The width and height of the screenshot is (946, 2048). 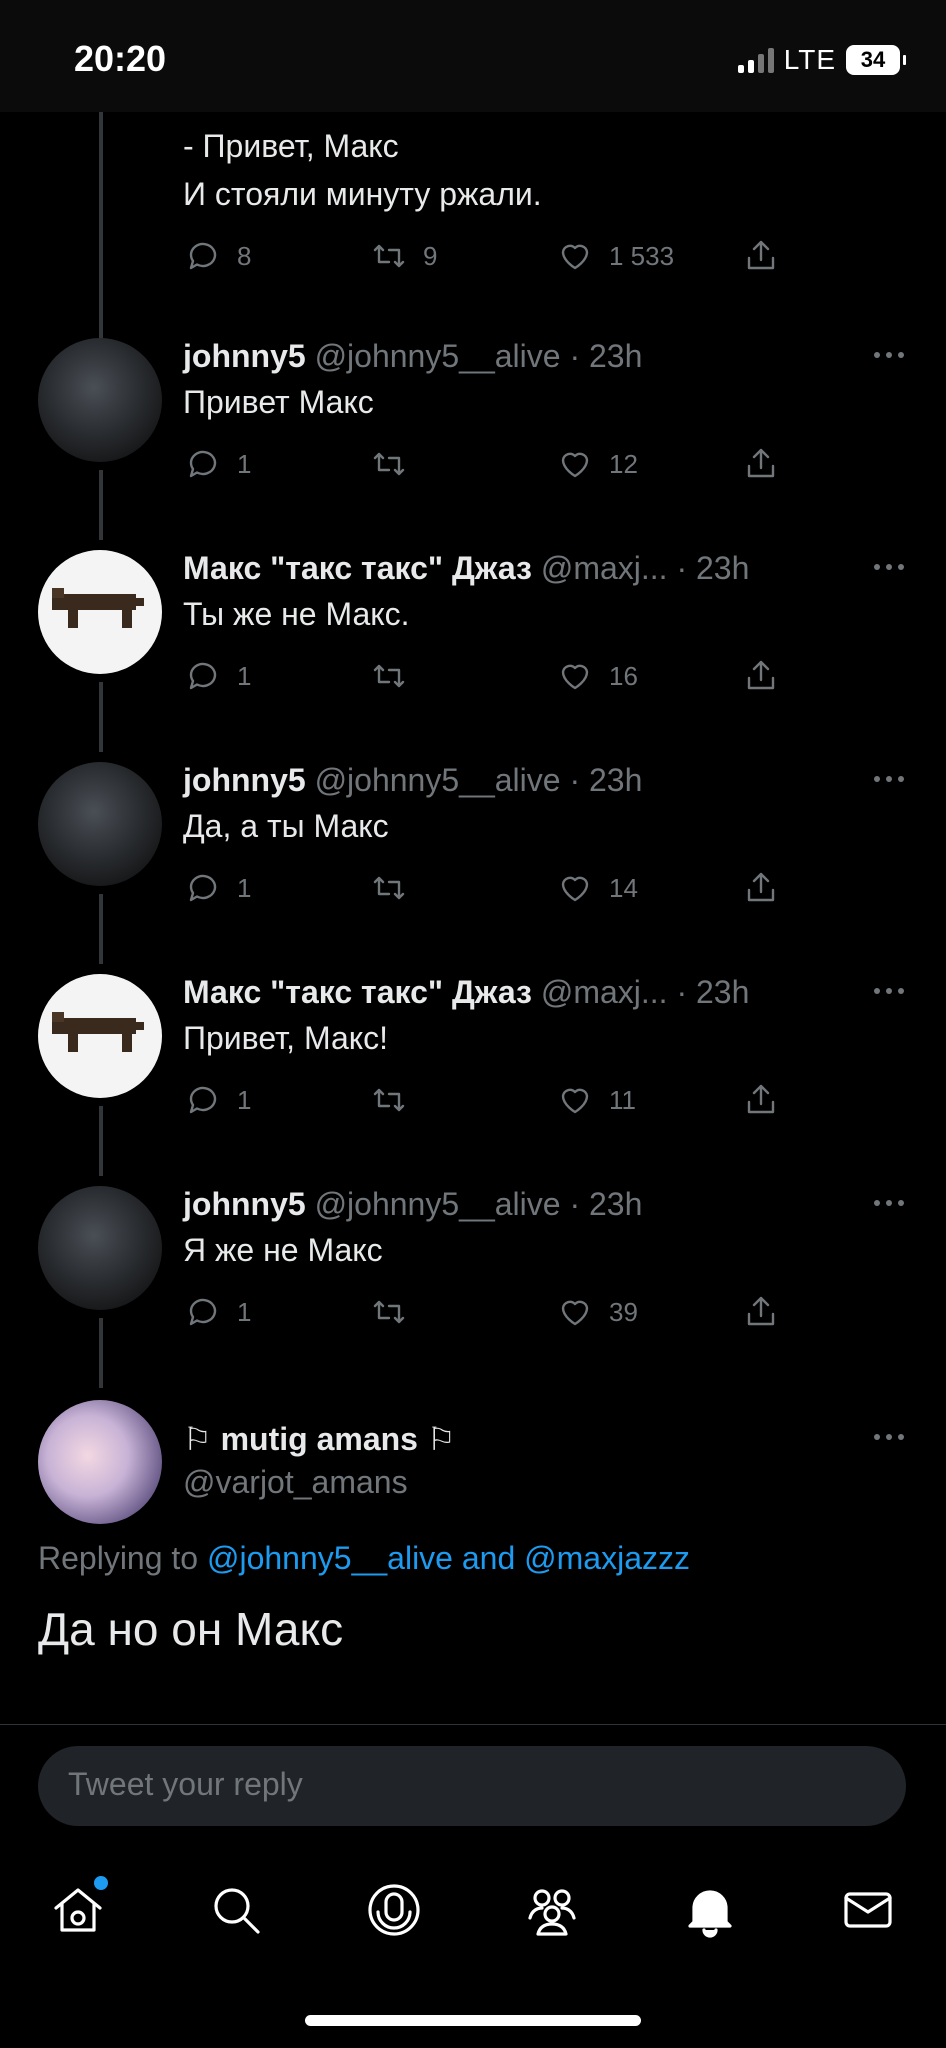 I want to click on tweet-text: Я же не Макс, so click(x=283, y=1250).